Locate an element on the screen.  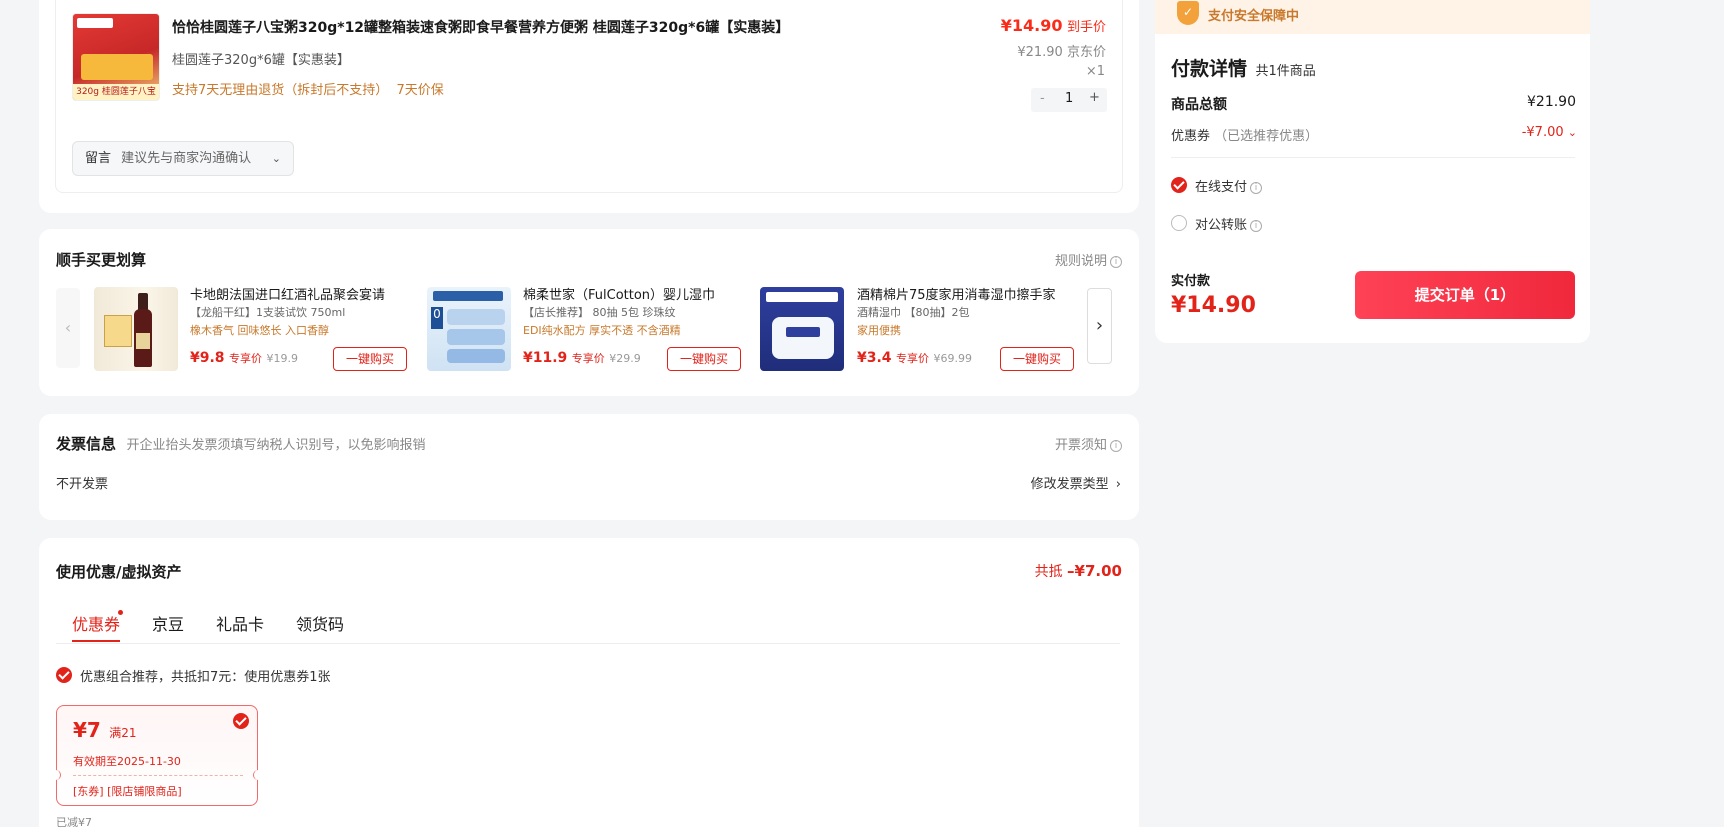
carousel-next-button: › is located at coordinates (1099, 326).